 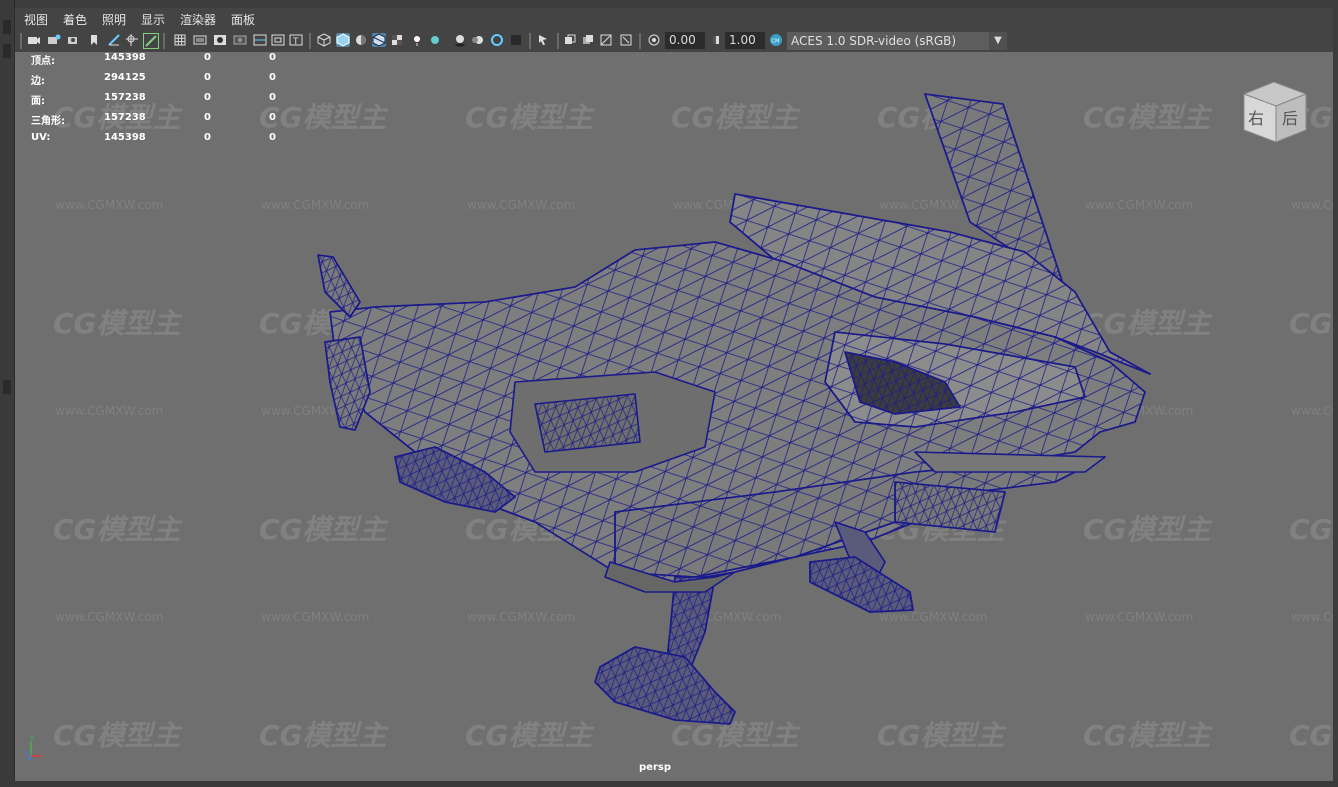 What do you see at coordinates (655, 767) in the screenshot?
I see `camera-name-label: persp` at bounding box center [655, 767].